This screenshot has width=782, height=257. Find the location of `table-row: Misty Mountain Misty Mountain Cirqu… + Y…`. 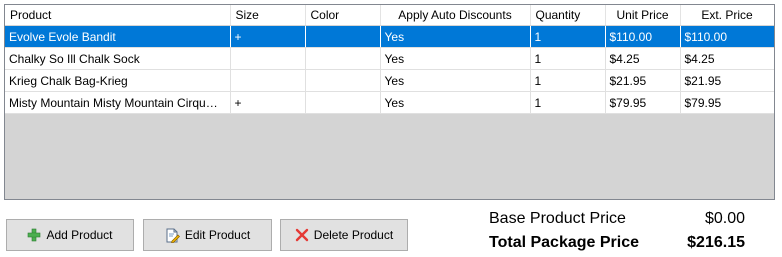

table-row: Misty Mountain Misty Mountain Cirqu… + Y… is located at coordinates (389, 102).